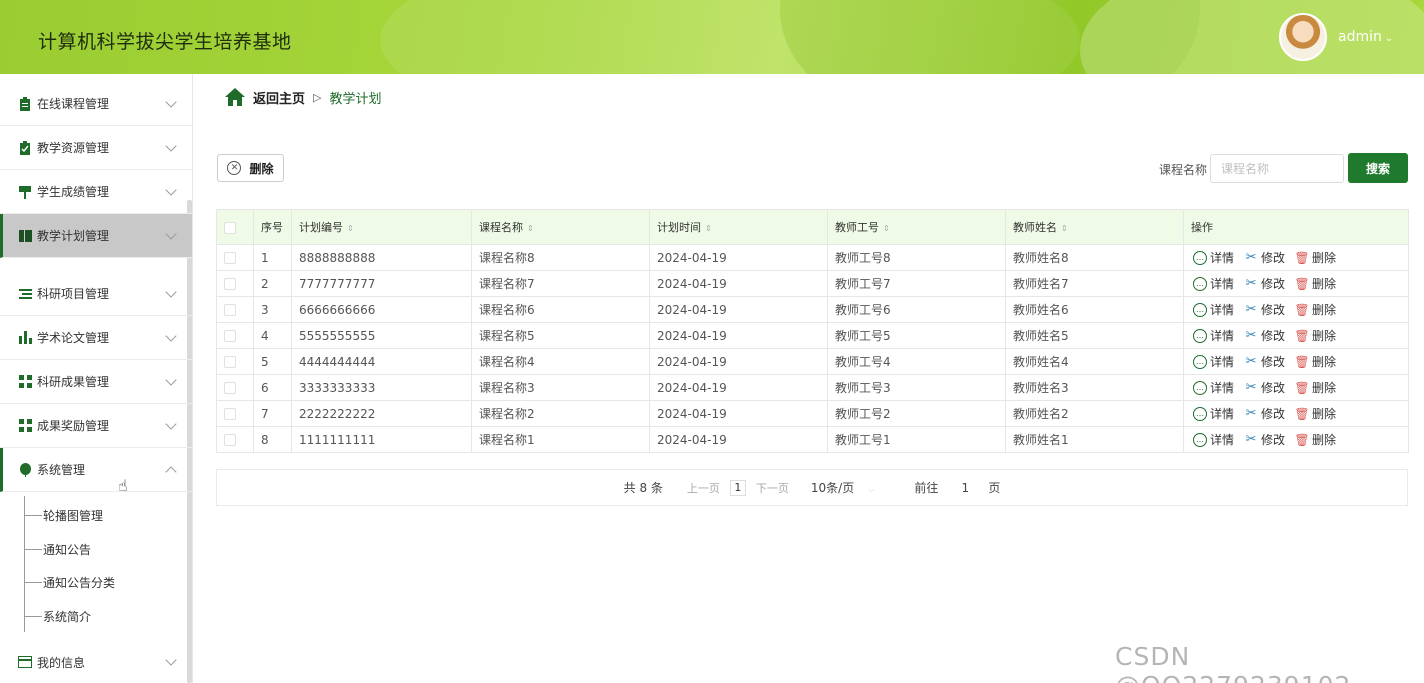  I want to click on sidebar-item-academic-paper: 学术论文管理, so click(96, 338).